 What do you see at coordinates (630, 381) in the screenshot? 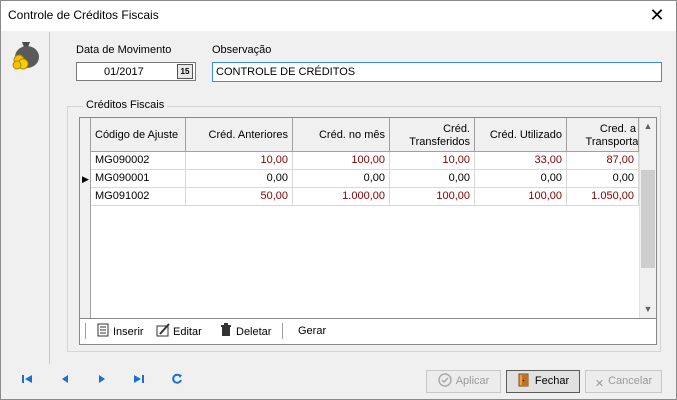
I see `cancelar-label: Cancelar` at bounding box center [630, 381].